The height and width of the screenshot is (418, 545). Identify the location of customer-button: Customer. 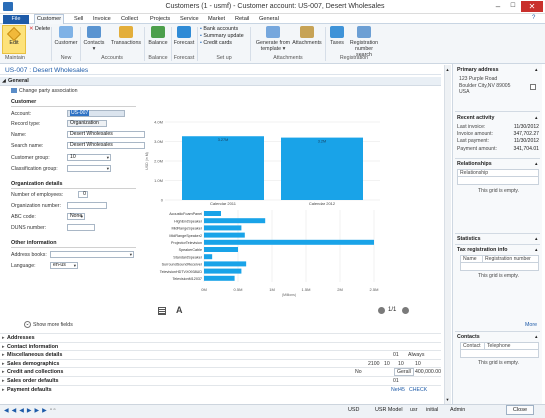
(66, 36).